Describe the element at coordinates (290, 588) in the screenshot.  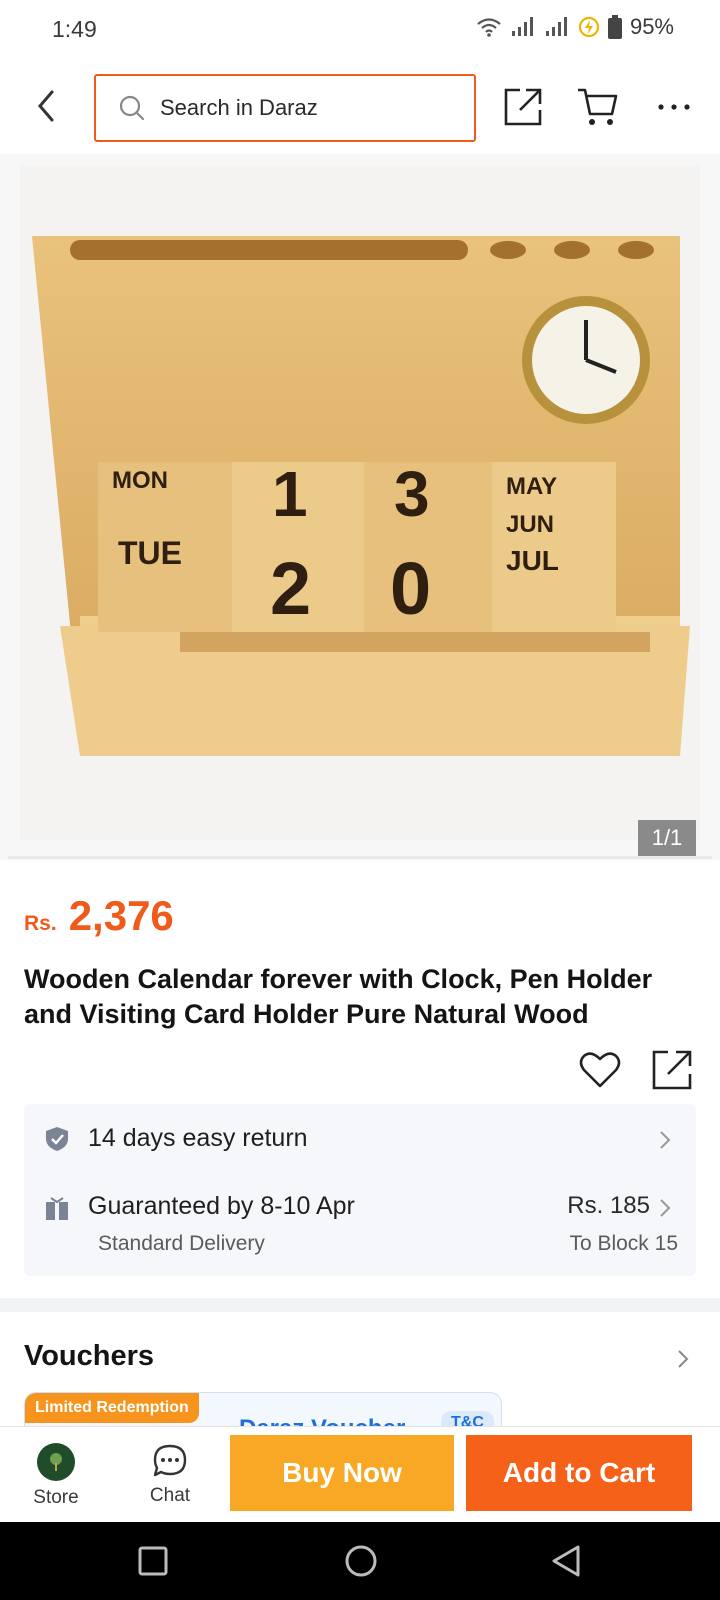
I see `svg-text: 2` at that location.